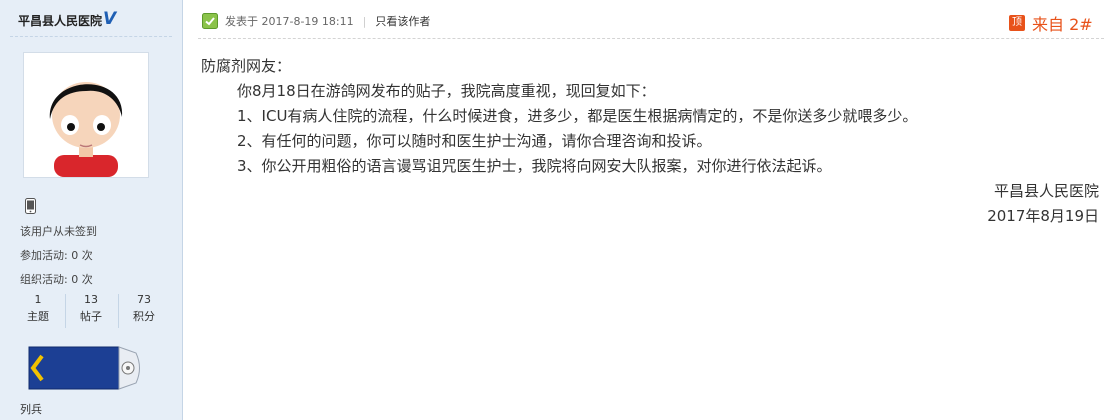 The width and height of the screenshot is (1120, 420). I want to click on sidebar-divider, so click(91, 36).